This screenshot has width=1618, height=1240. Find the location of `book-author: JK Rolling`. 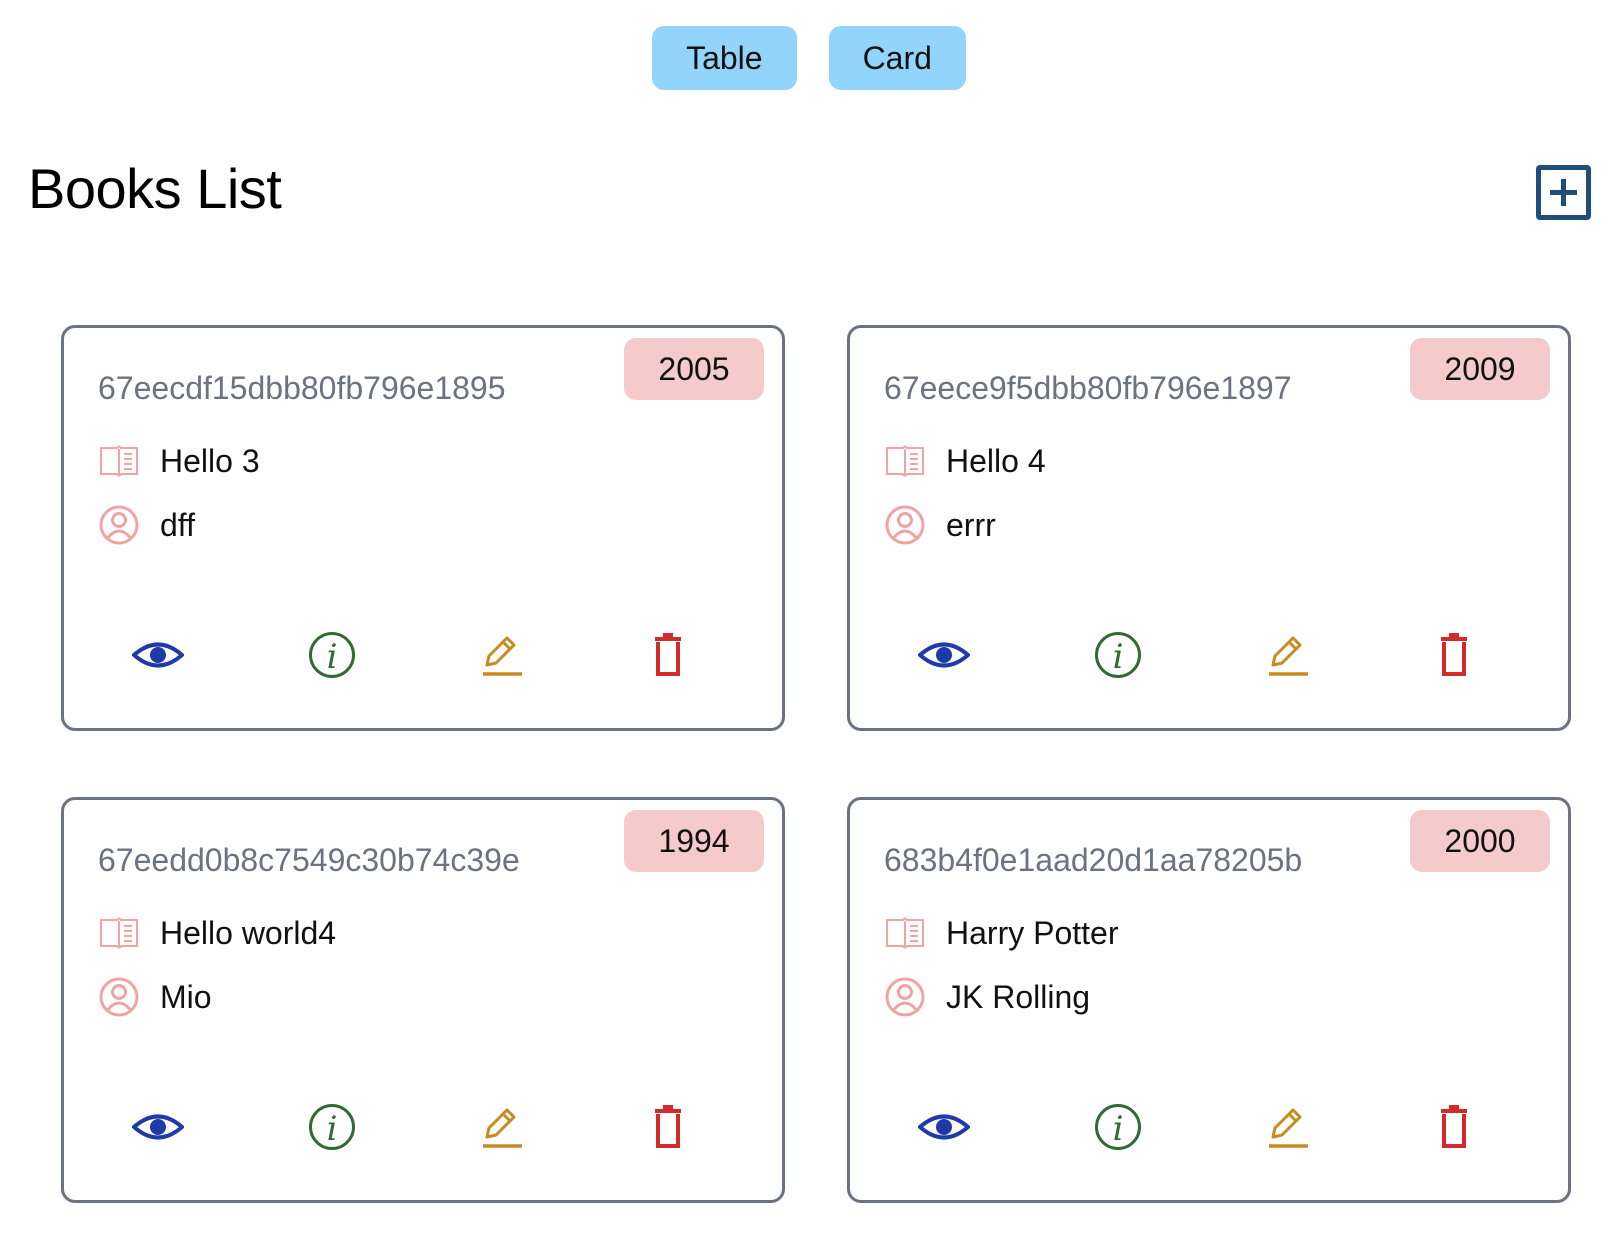

book-author: JK Rolling is located at coordinates (1018, 996).